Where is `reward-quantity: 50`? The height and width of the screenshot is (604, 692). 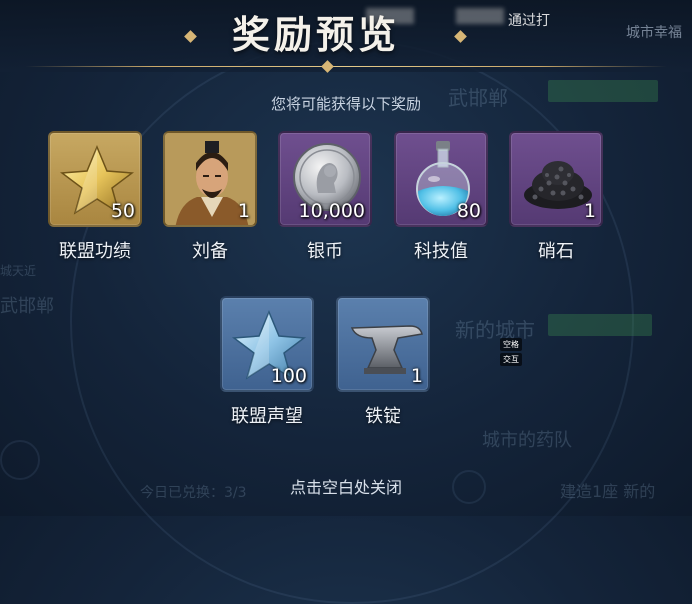
reward-quantity: 50 is located at coordinates (122, 211).